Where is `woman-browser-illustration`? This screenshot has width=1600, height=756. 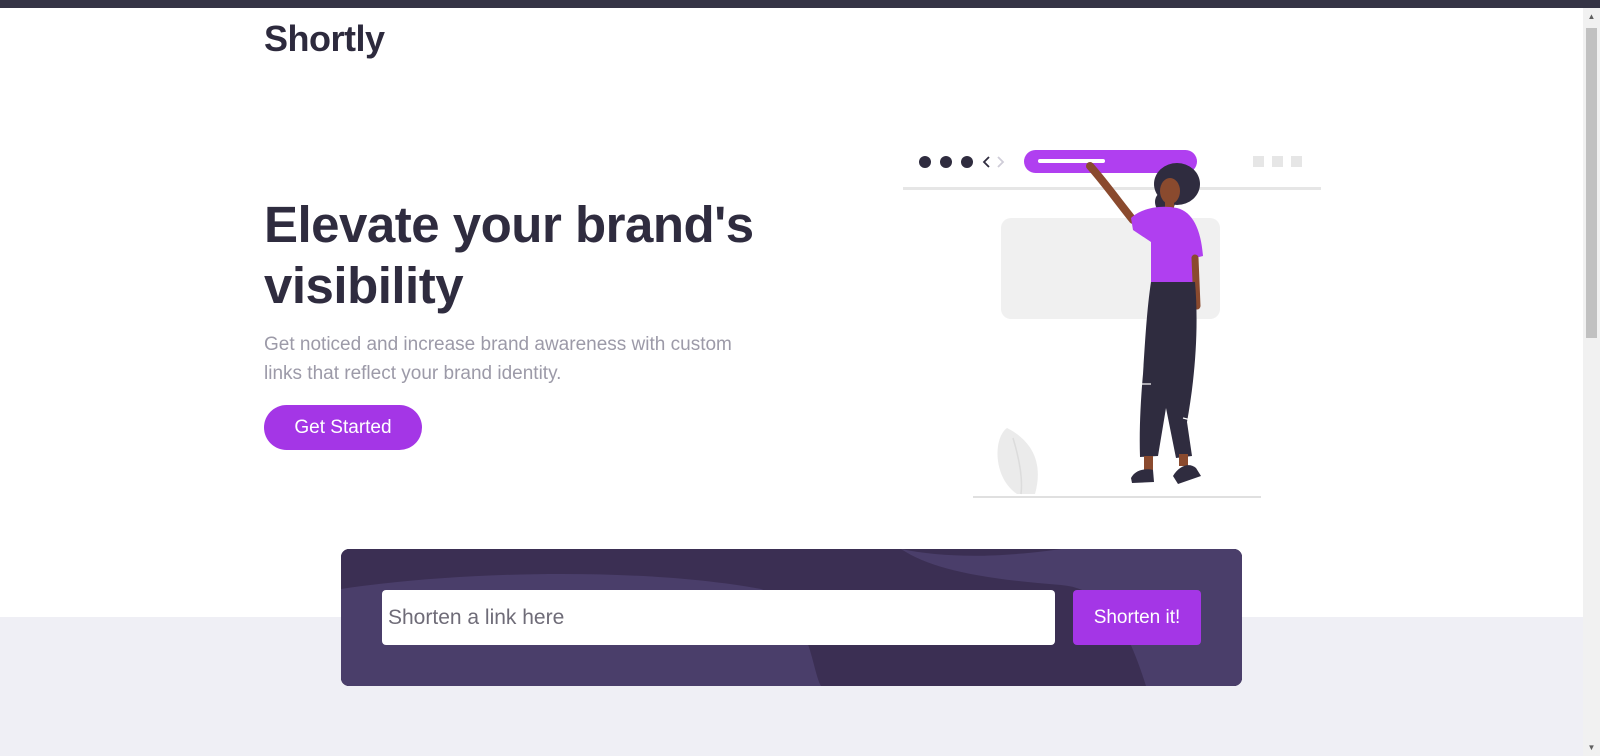 woman-browser-illustration is located at coordinates (1112, 324).